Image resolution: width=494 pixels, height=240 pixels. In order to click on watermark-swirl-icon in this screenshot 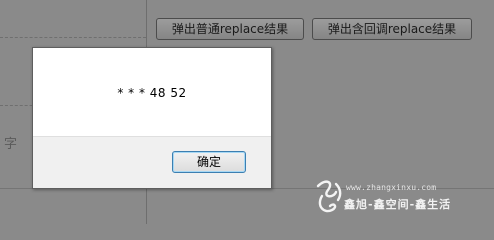, I will do `click(329, 196)`.